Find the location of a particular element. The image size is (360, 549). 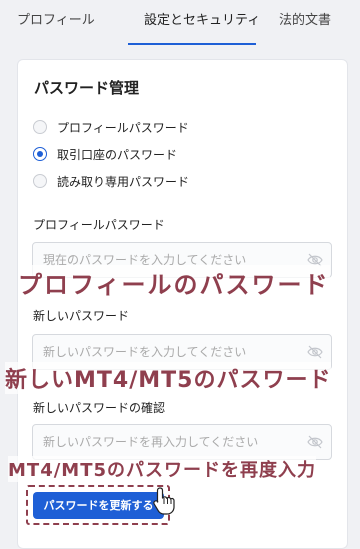

hand-pointer-icon is located at coordinates (164, 501).